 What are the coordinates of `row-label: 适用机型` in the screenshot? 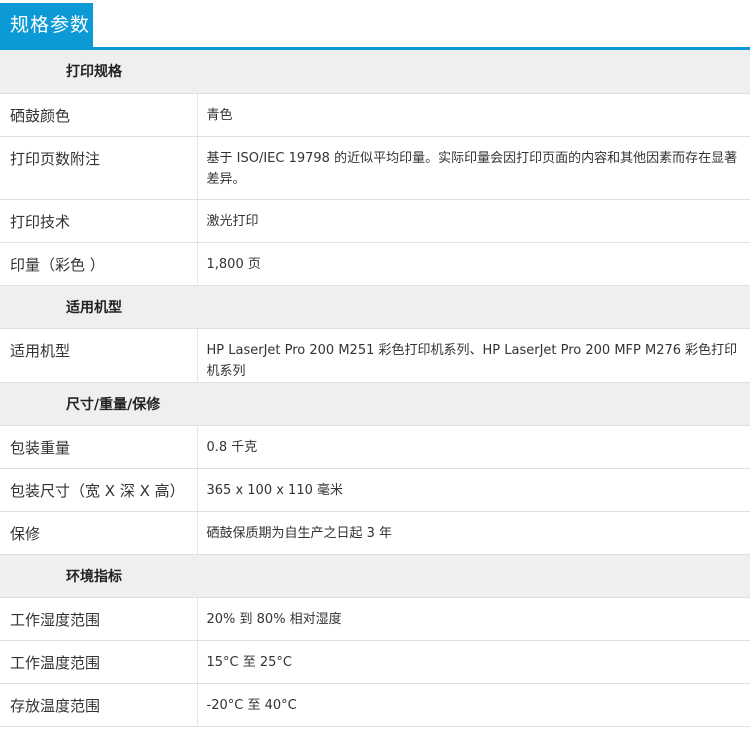 It's located at (99, 355).